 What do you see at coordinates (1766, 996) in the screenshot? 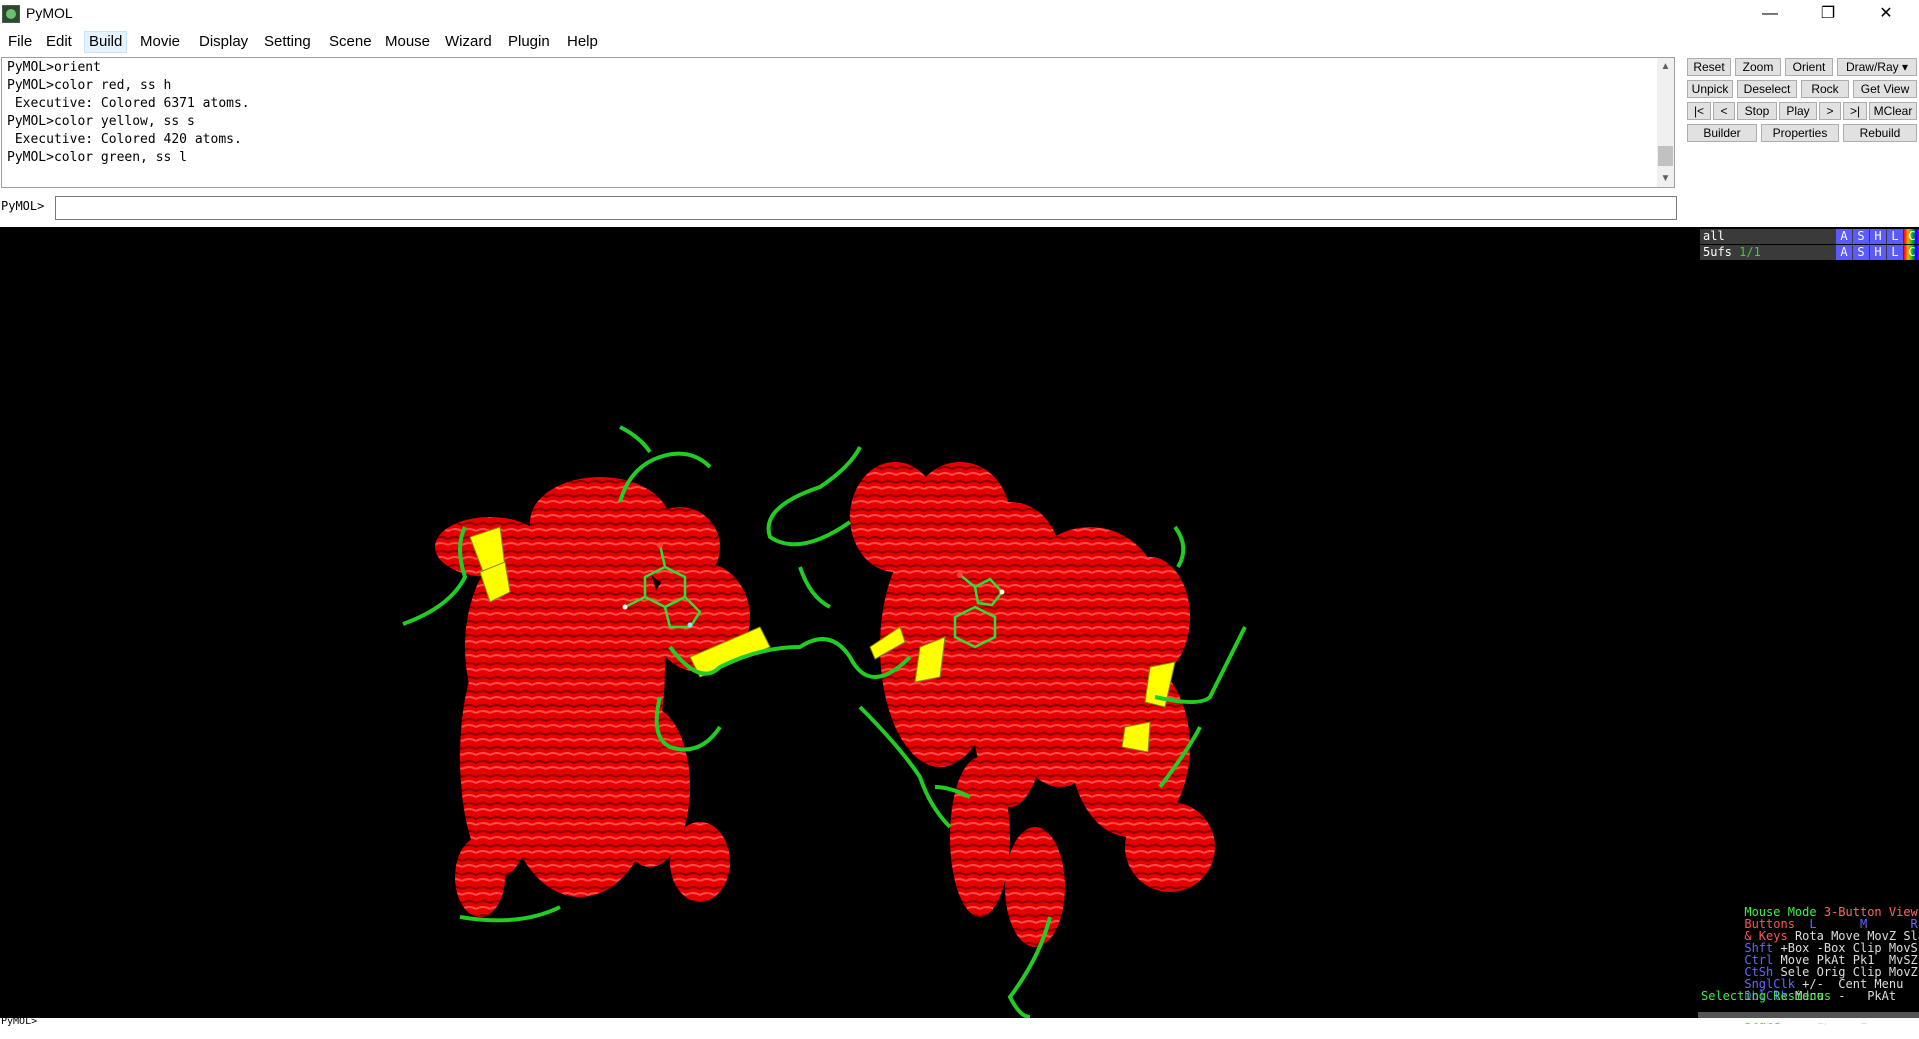
I see `selecting-mode: Selecting Residues` at bounding box center [1766, 996].